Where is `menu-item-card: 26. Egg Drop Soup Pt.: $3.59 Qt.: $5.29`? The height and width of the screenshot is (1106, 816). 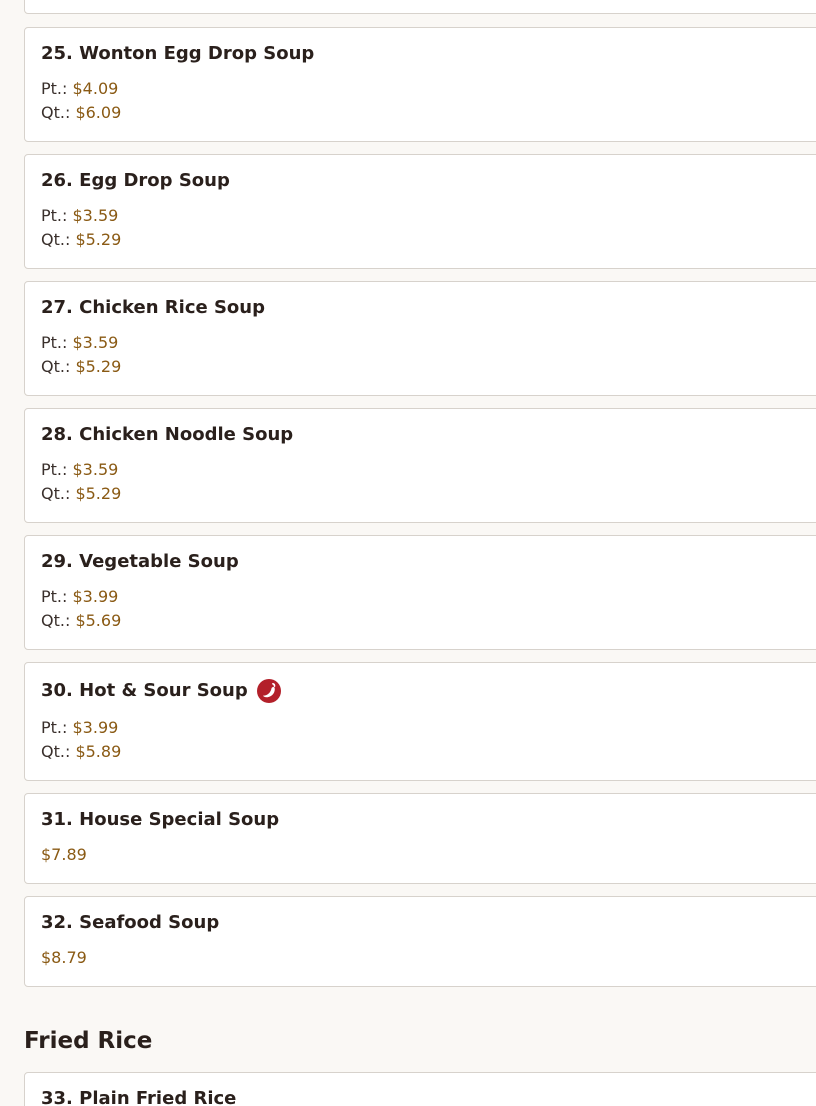
menu-item-card: 26. Egg Drop Soup Pt.: $3.59 Qt.: $5.29 is located at coordinates (420, 211).